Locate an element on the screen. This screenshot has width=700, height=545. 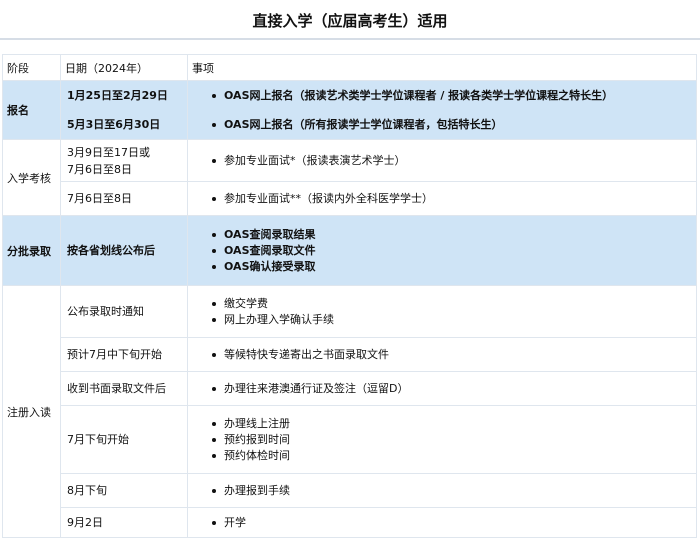
enrol-date-6: 9月2日 is located at coordinates (124, 522).